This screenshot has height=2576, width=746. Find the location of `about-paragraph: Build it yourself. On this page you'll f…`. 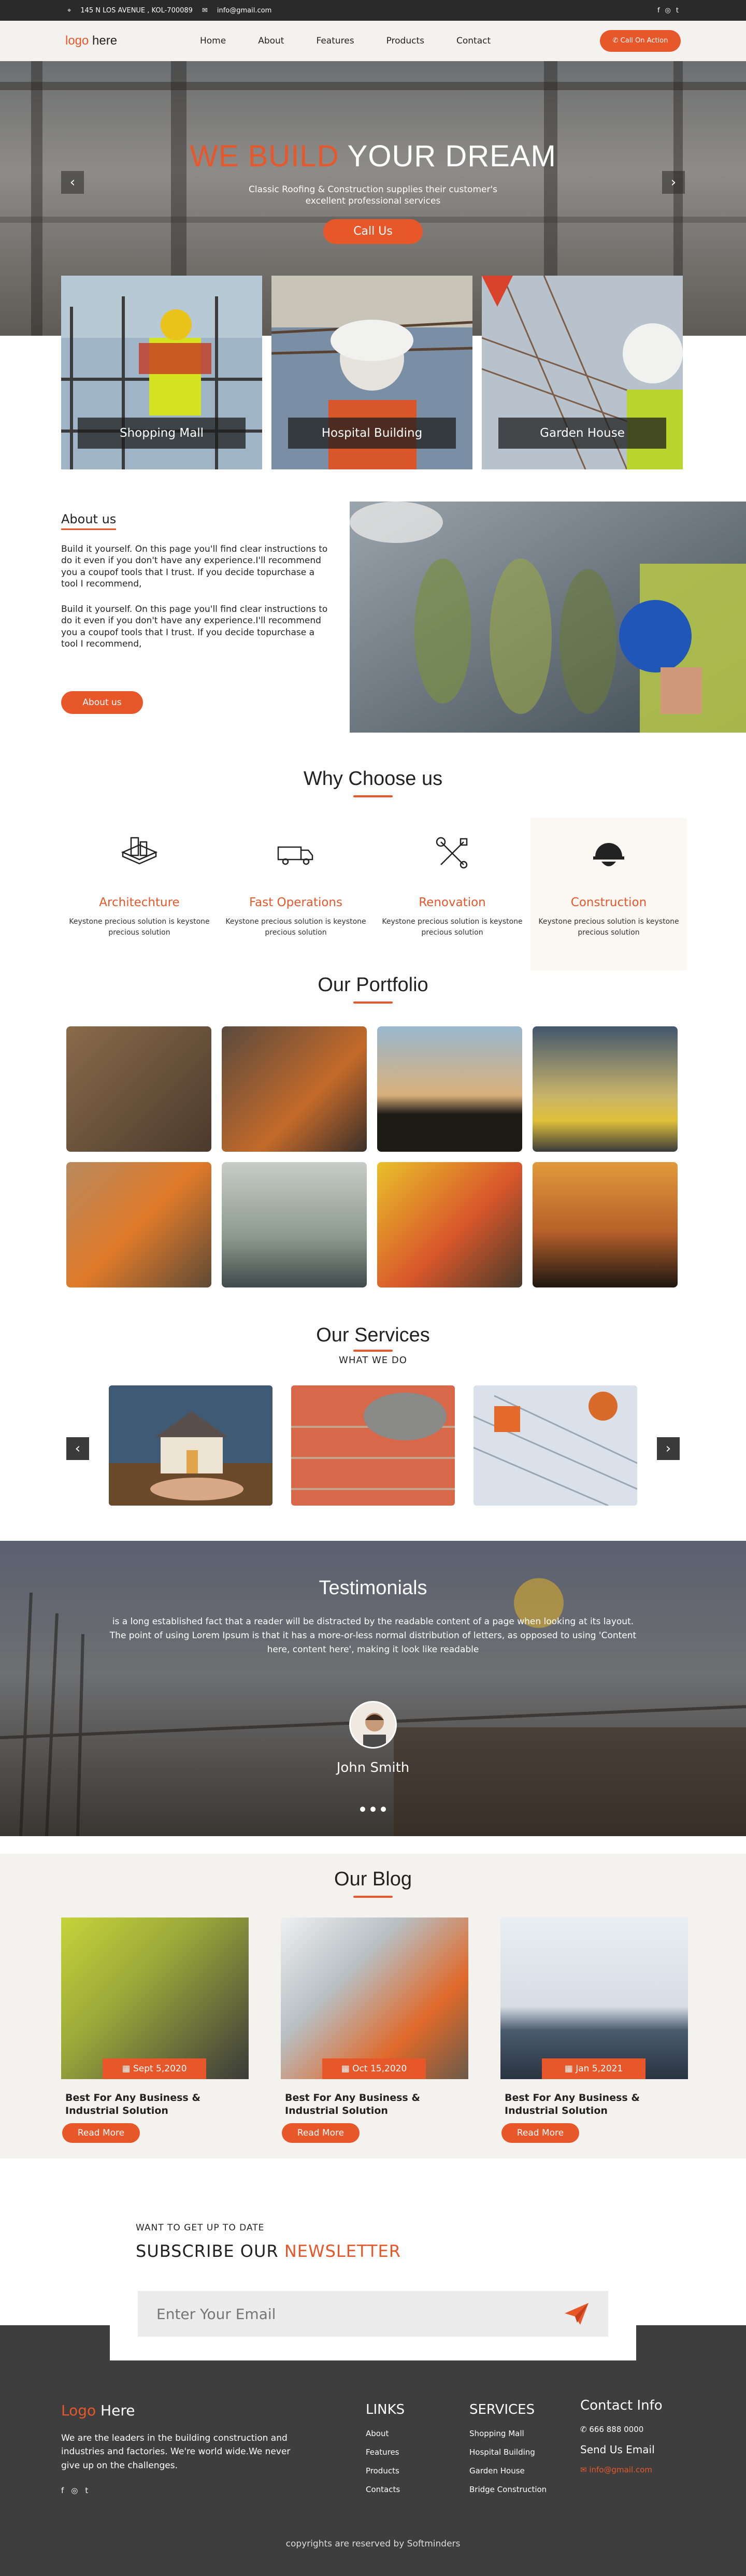

about-paragraph: Build it yourself. On this page you'll f… is located at coordinates (194, 627).